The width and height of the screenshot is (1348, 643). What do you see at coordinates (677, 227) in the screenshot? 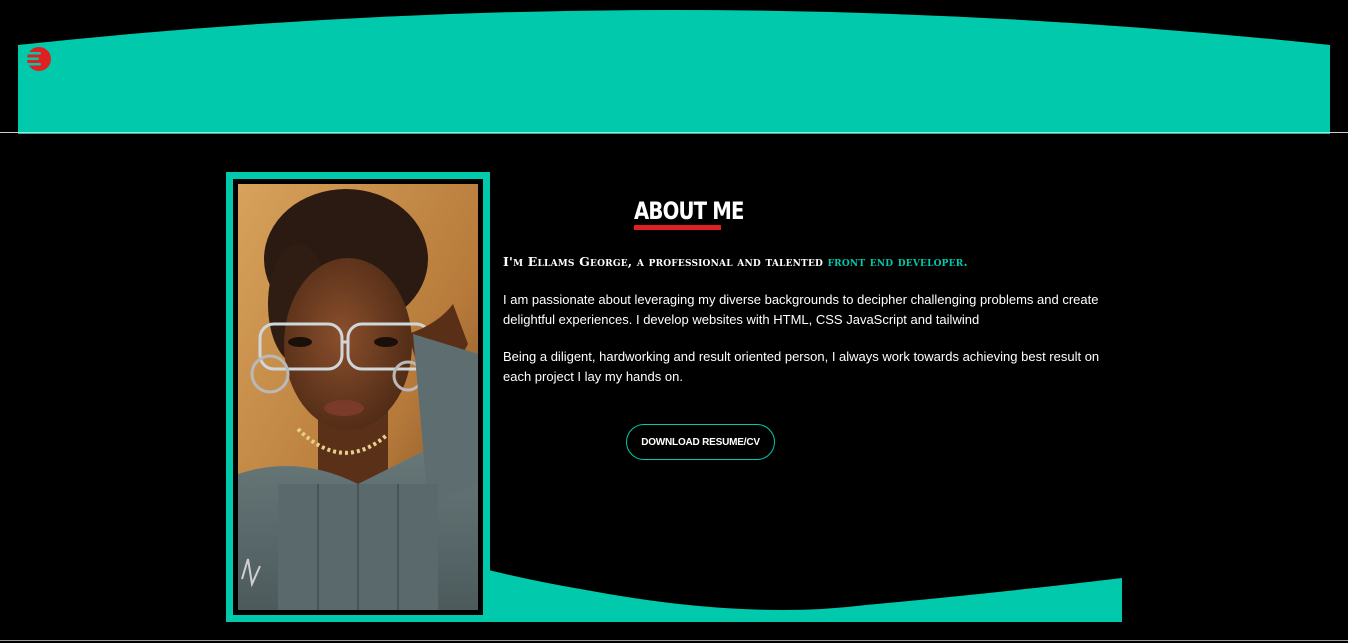
I see `title-underline` at bounding box center [677, 227].